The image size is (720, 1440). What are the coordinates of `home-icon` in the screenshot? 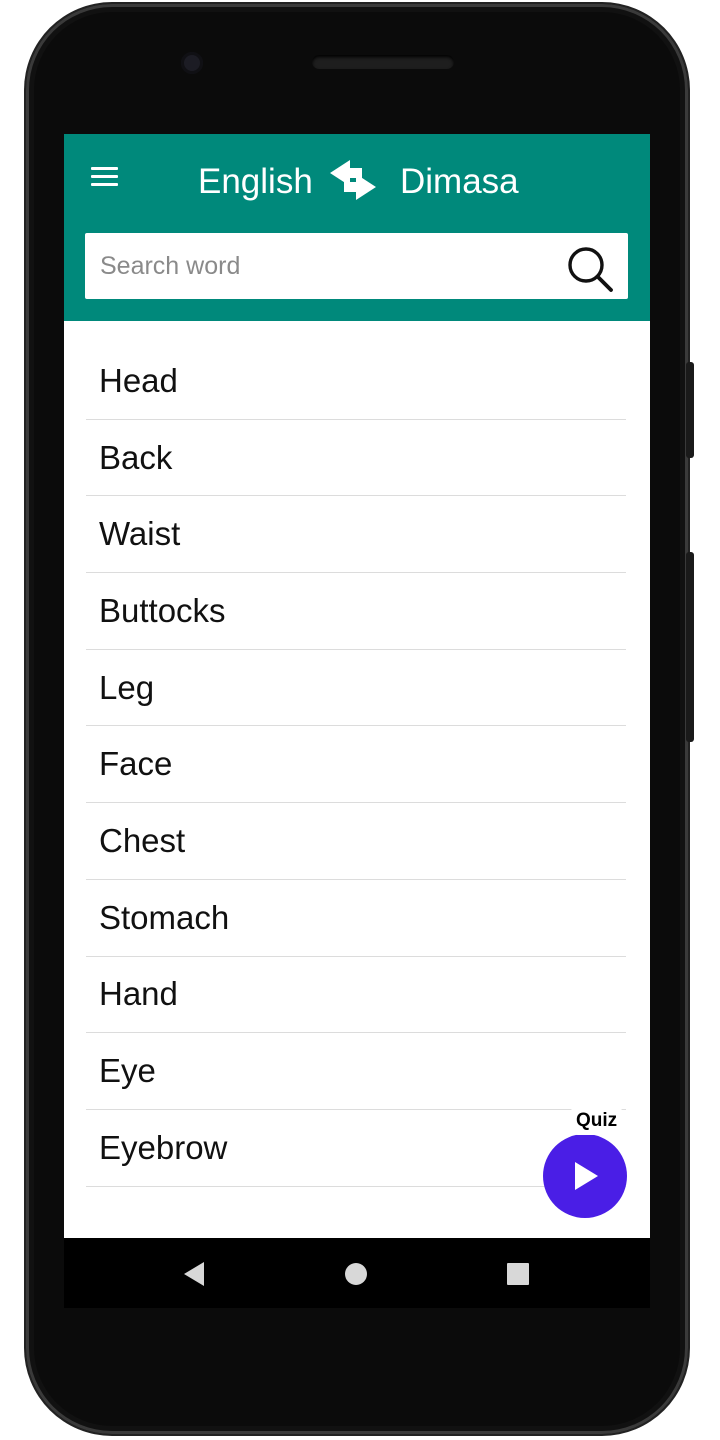 It's located at (356, 1274).